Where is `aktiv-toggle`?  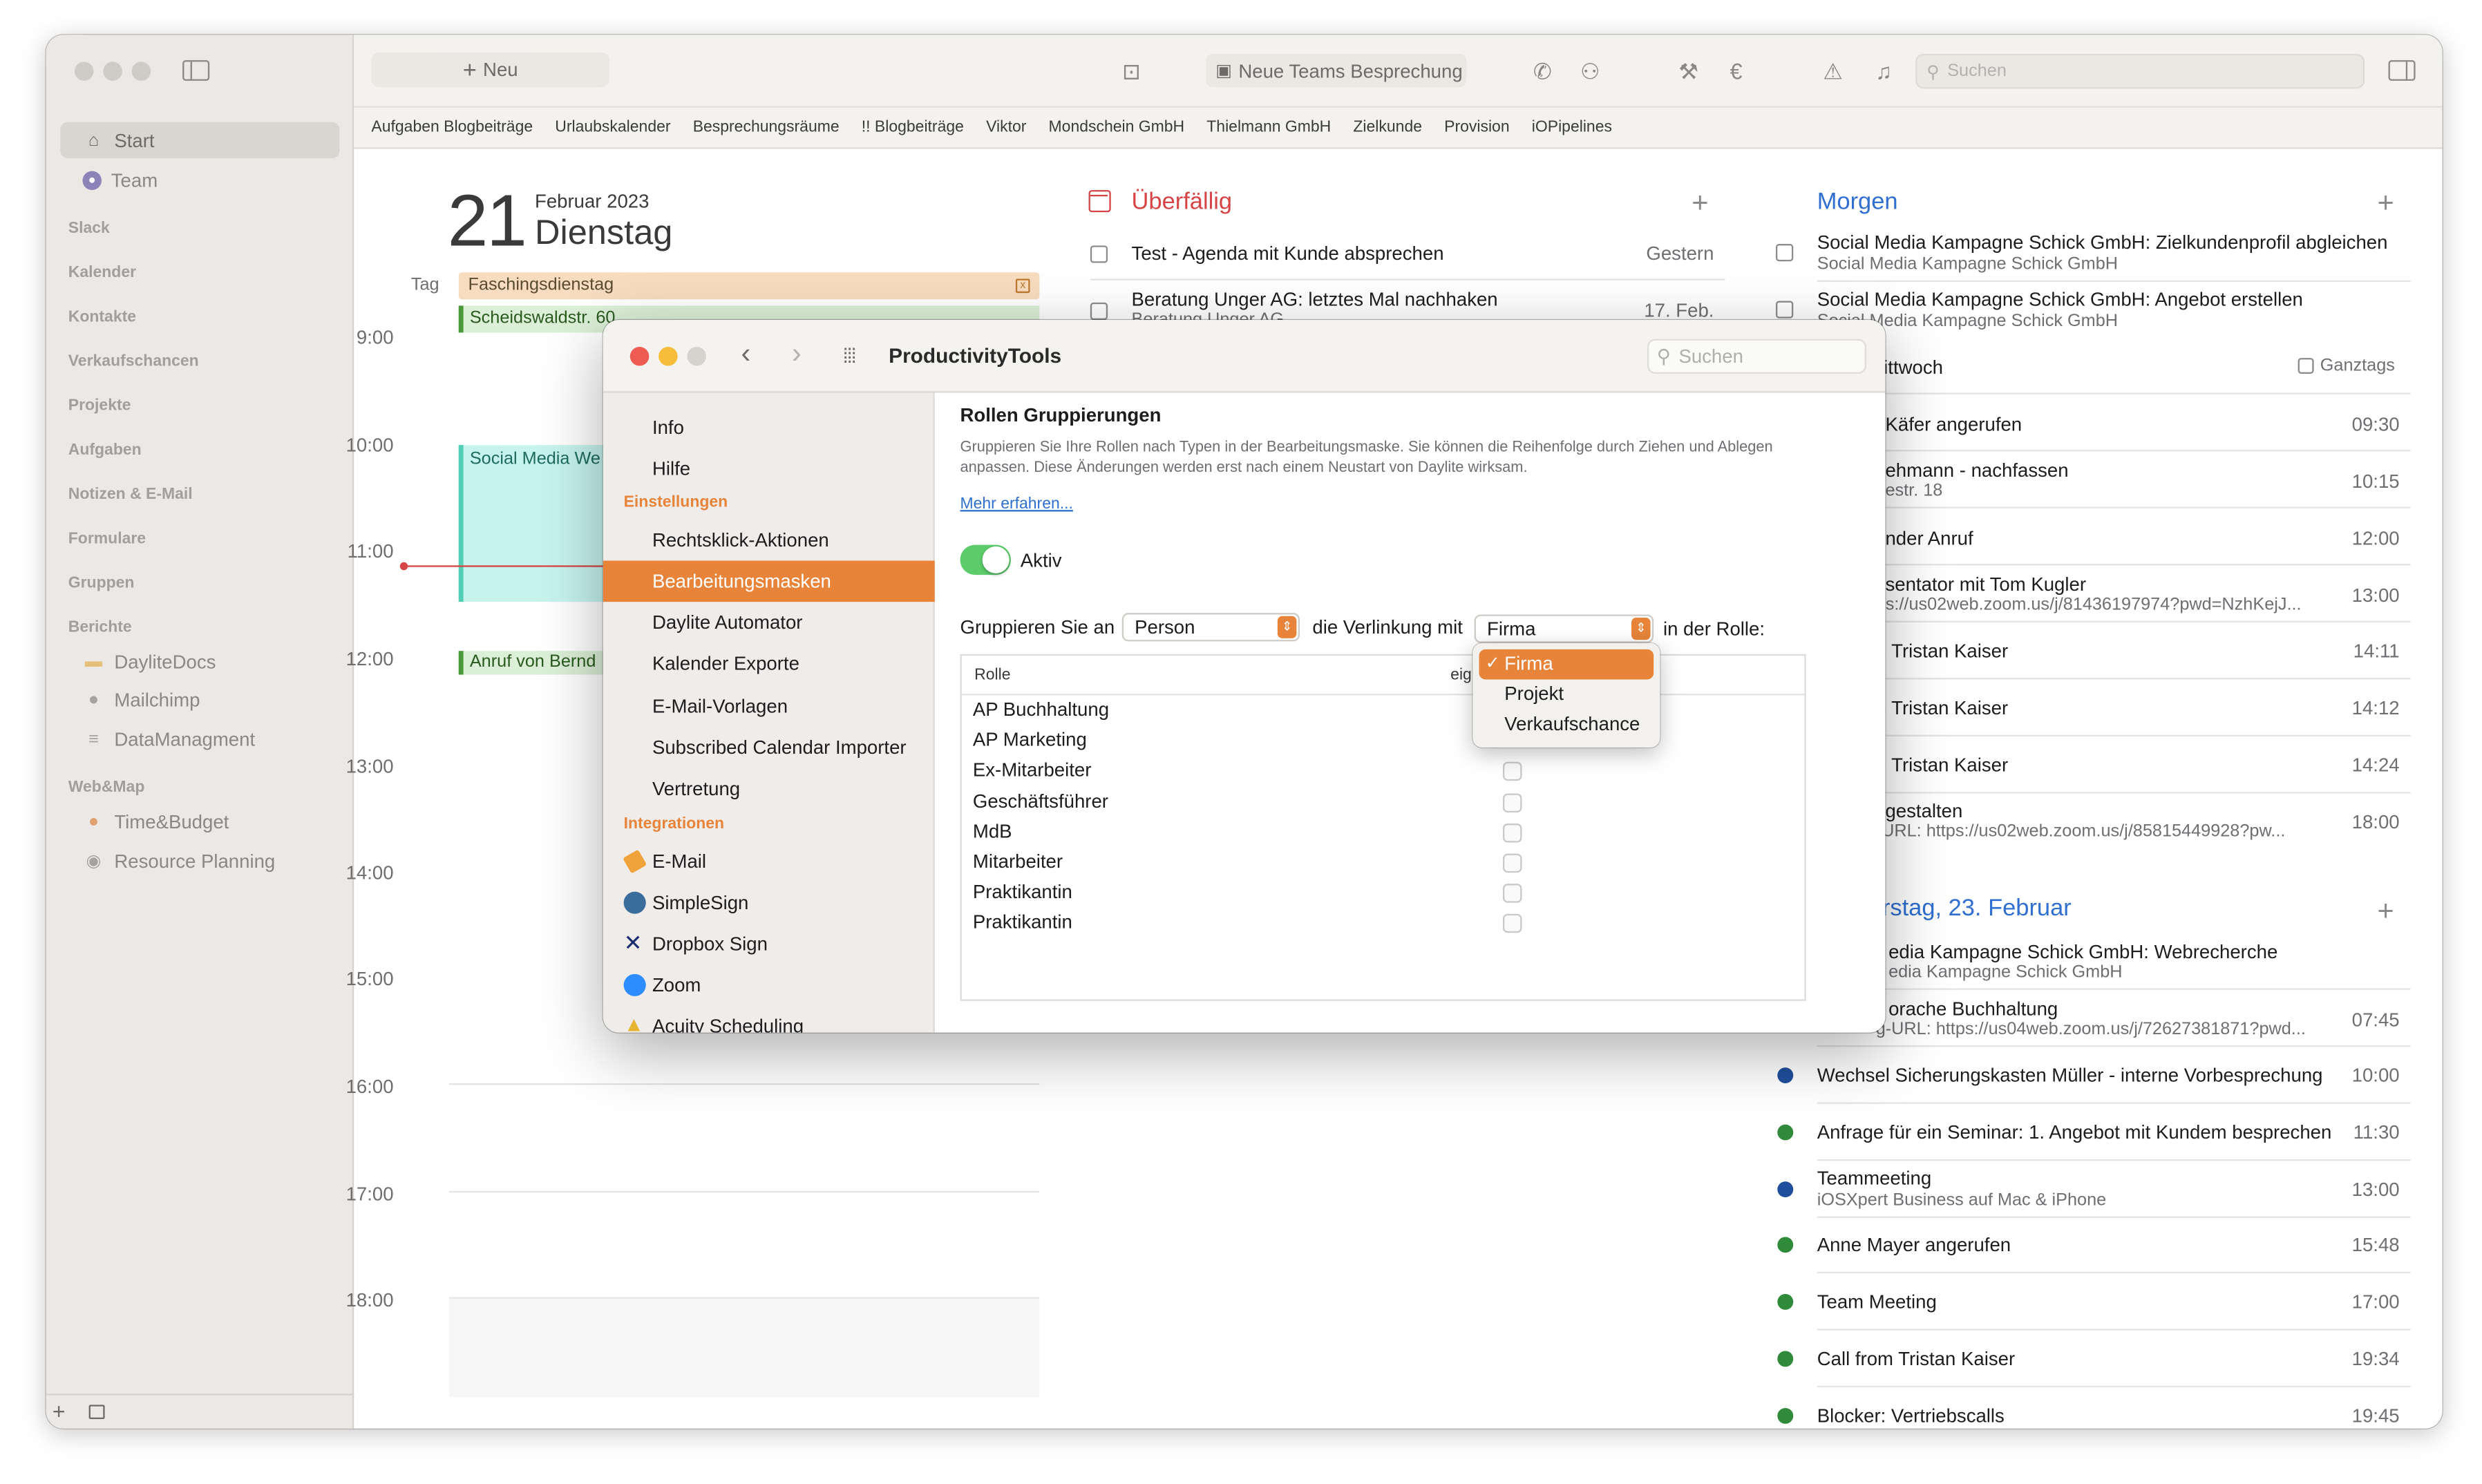
aktiv-toggle is located at coordinates (986, 559).